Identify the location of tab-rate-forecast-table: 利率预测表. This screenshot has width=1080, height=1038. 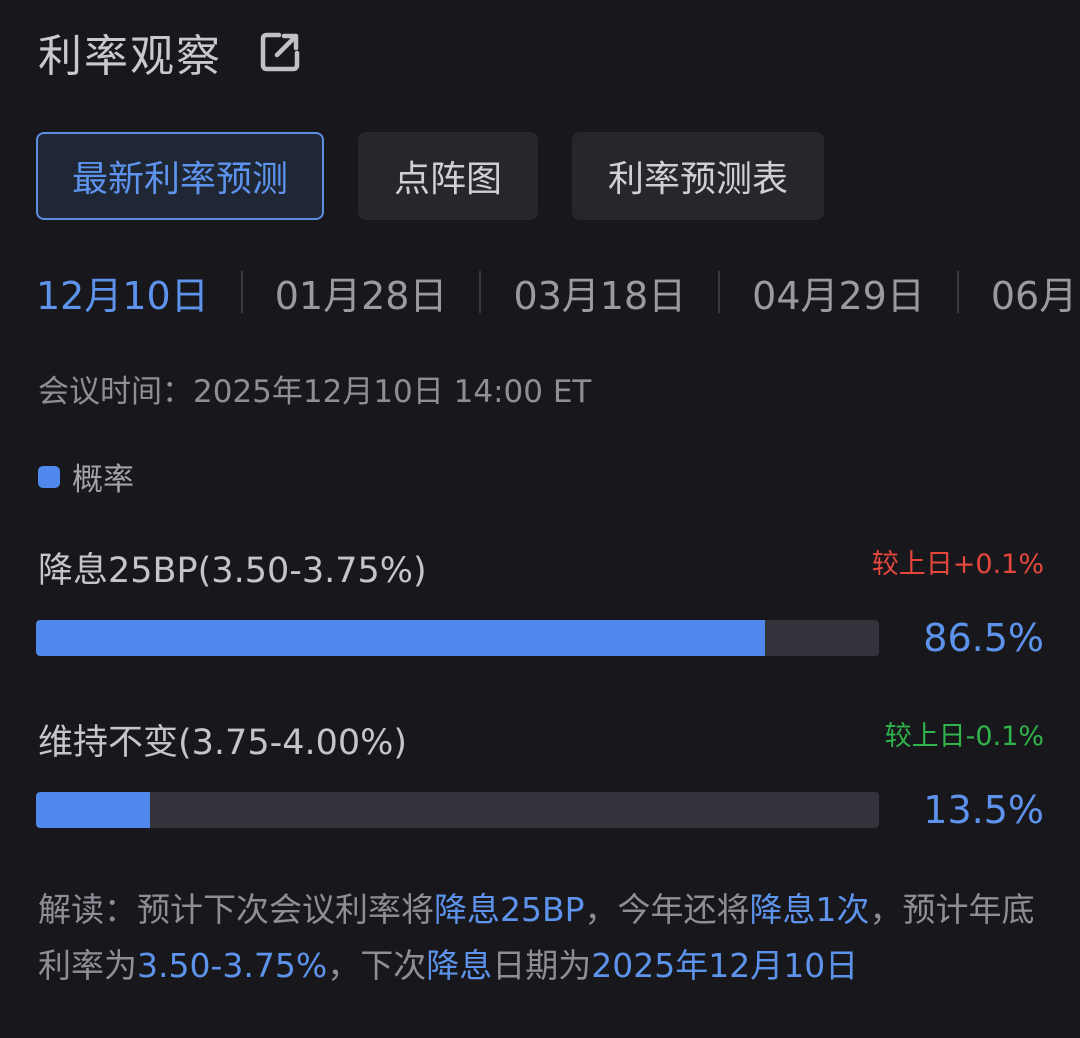
(698, 176).